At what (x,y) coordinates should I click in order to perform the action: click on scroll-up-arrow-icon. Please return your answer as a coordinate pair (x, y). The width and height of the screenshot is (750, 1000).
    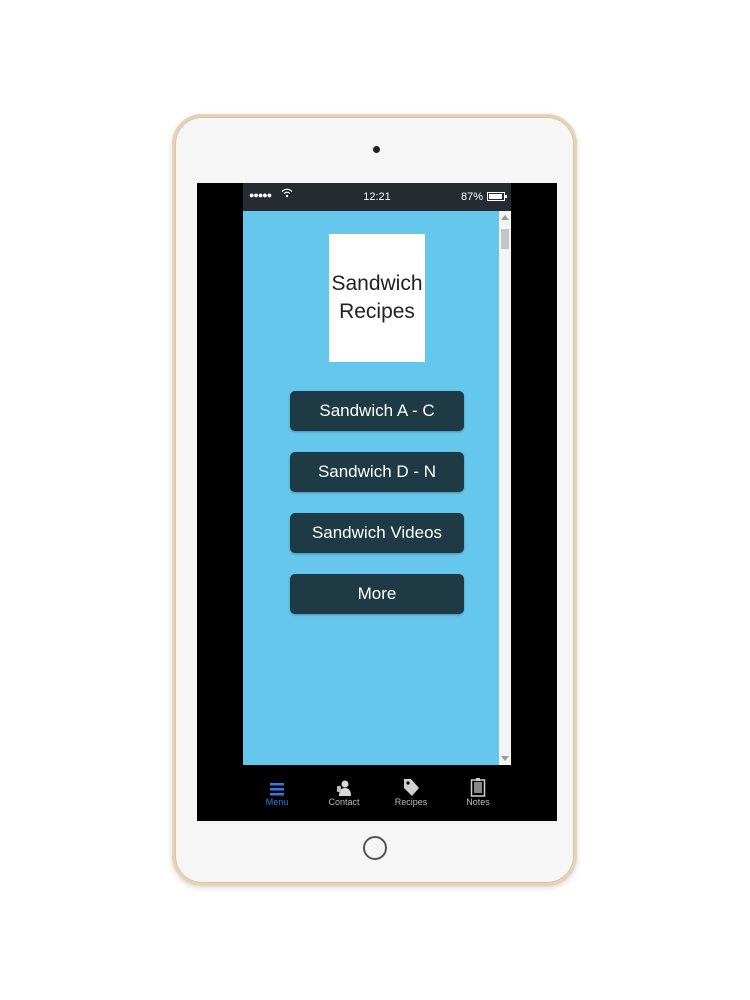
    Looking at the image, I should click on (505, 217).